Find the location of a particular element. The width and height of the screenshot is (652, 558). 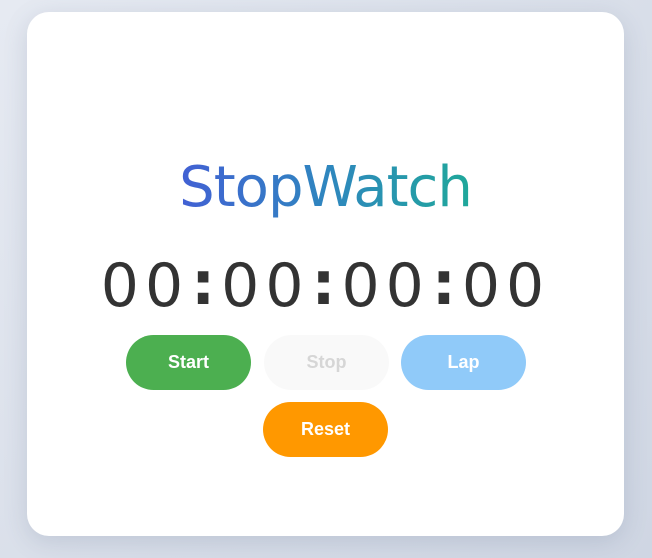

minutes-value: 00 is located at coordinates (265, 286).